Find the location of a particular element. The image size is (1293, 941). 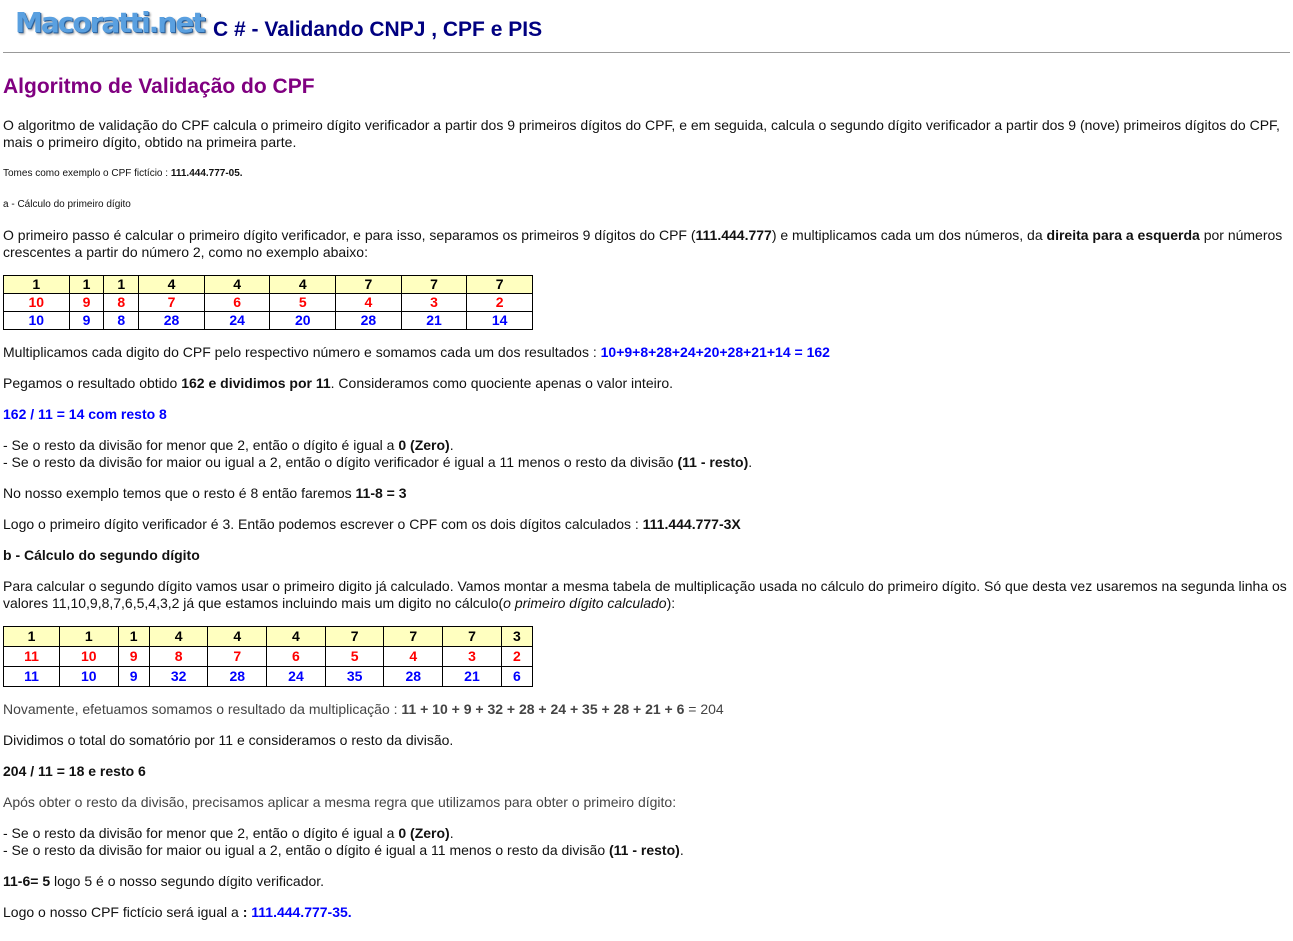

emphasis-text: 0 (Zero) is located at coordinates (424, 833).